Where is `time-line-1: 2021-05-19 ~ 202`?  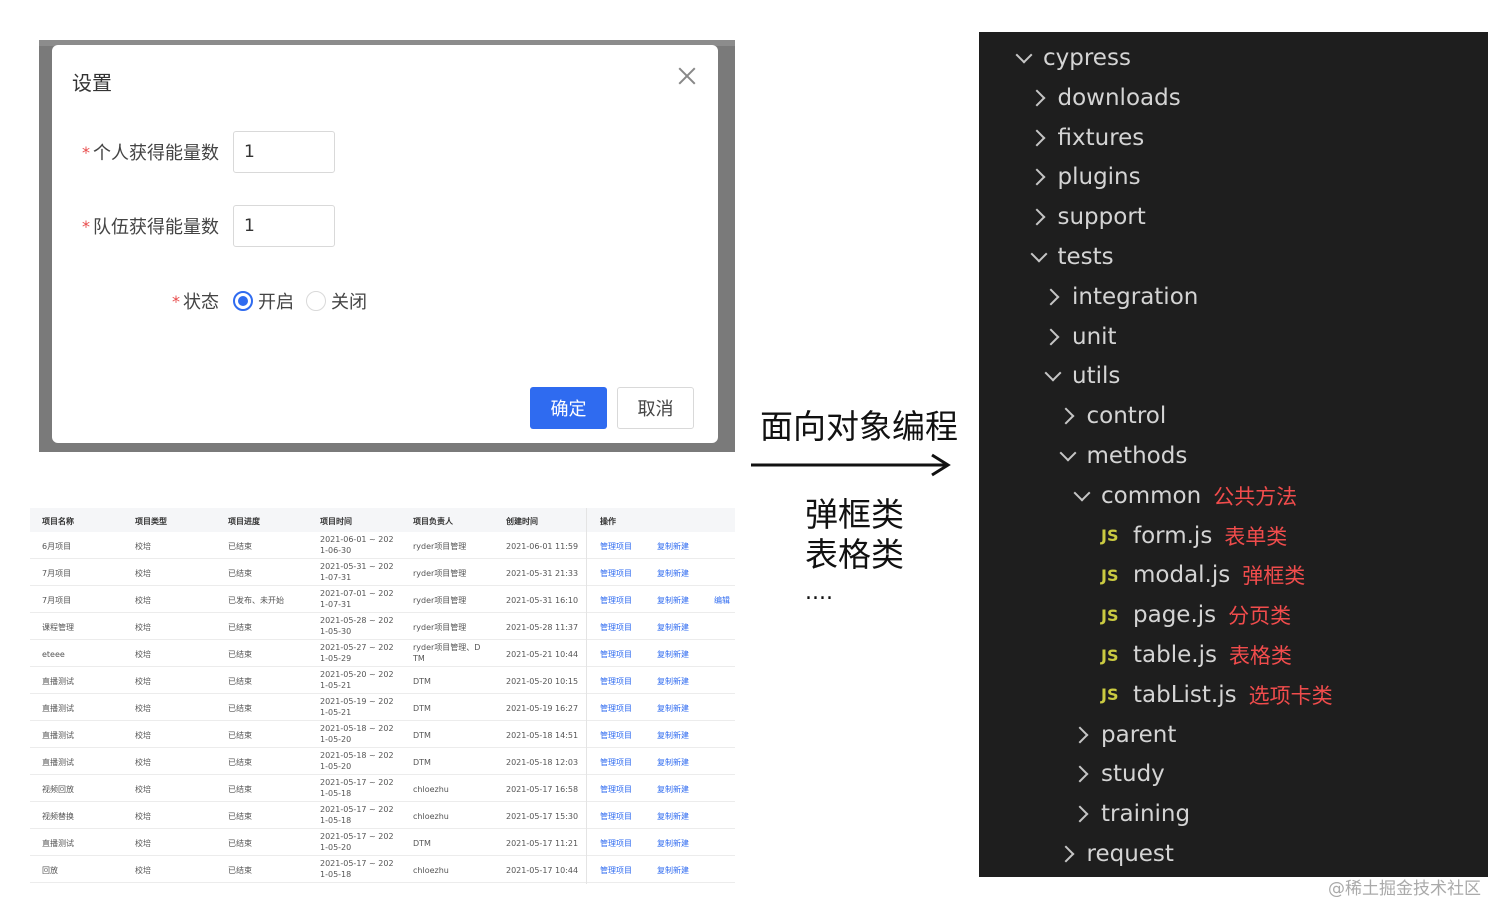 time-line-1: 2021-05-19 ~ 202 is located at coordinates (357, 701).